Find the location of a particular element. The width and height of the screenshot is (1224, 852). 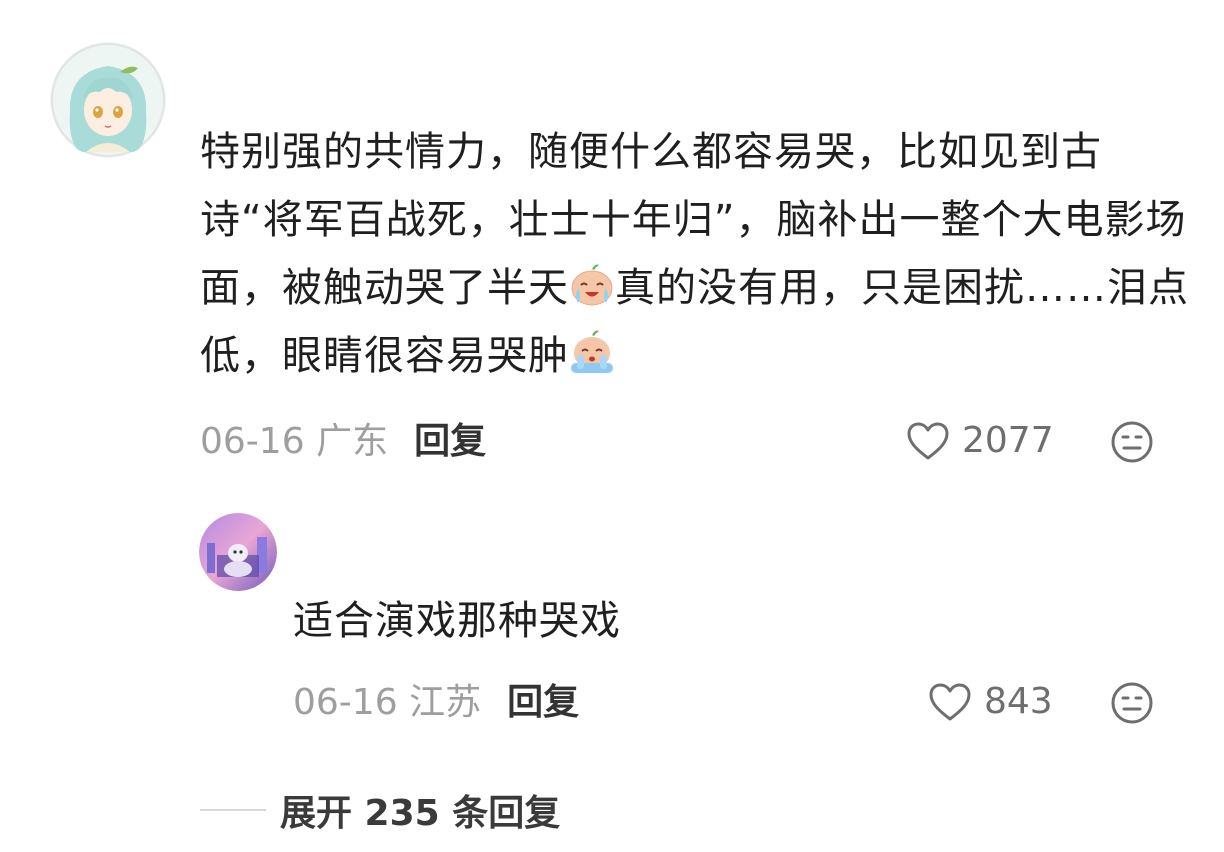

dislike-button is located at coordinates (1132, 442).